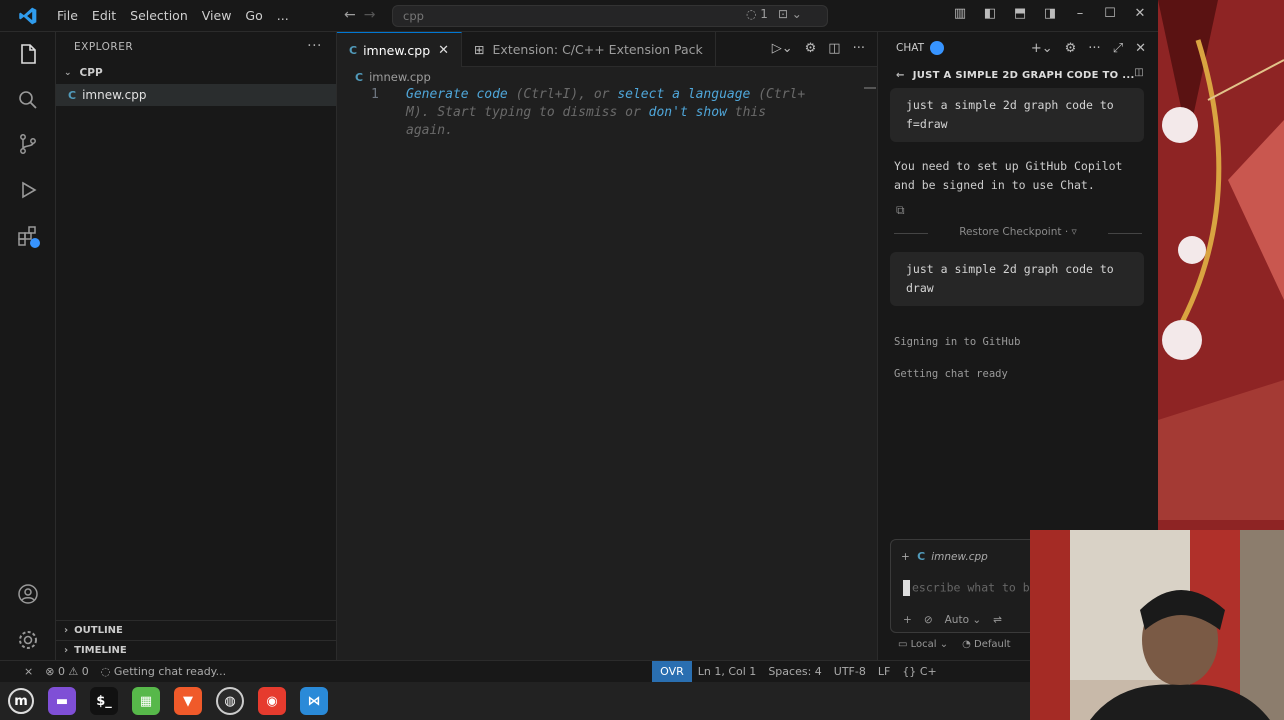  I want to click on menu-view: View, so click(217, 16).